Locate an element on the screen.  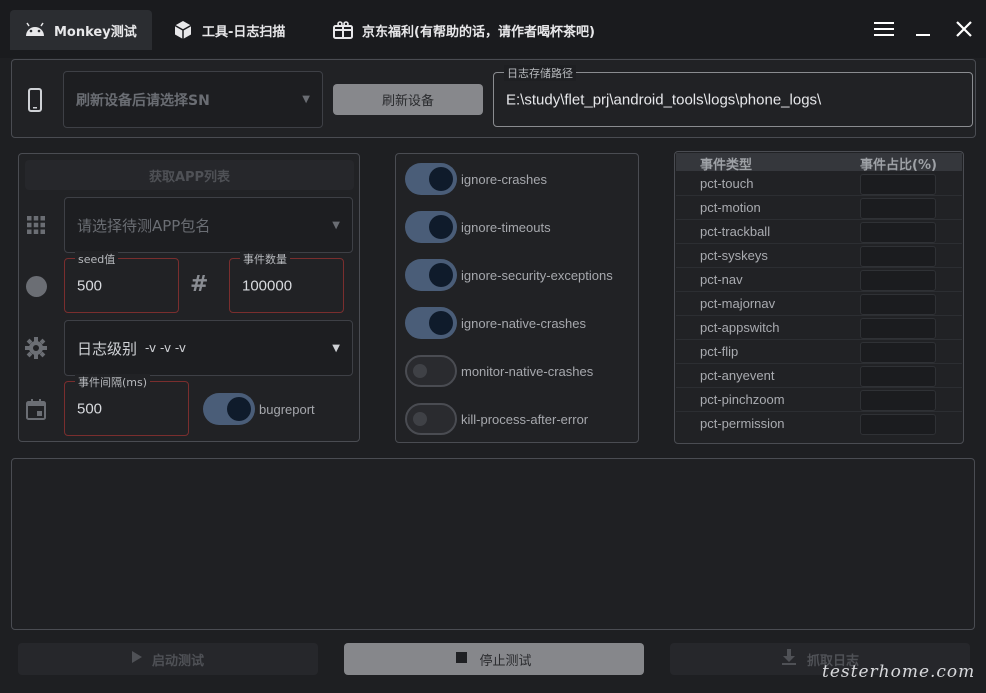
event-name: pct-trackball is located at coordinates (735, 231).